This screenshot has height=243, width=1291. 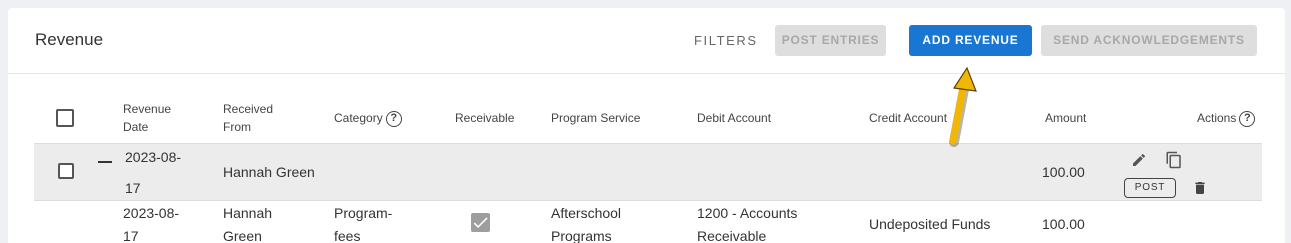 I want to click on column-header-received-from-line1: Received, so click(x=248, y=109).